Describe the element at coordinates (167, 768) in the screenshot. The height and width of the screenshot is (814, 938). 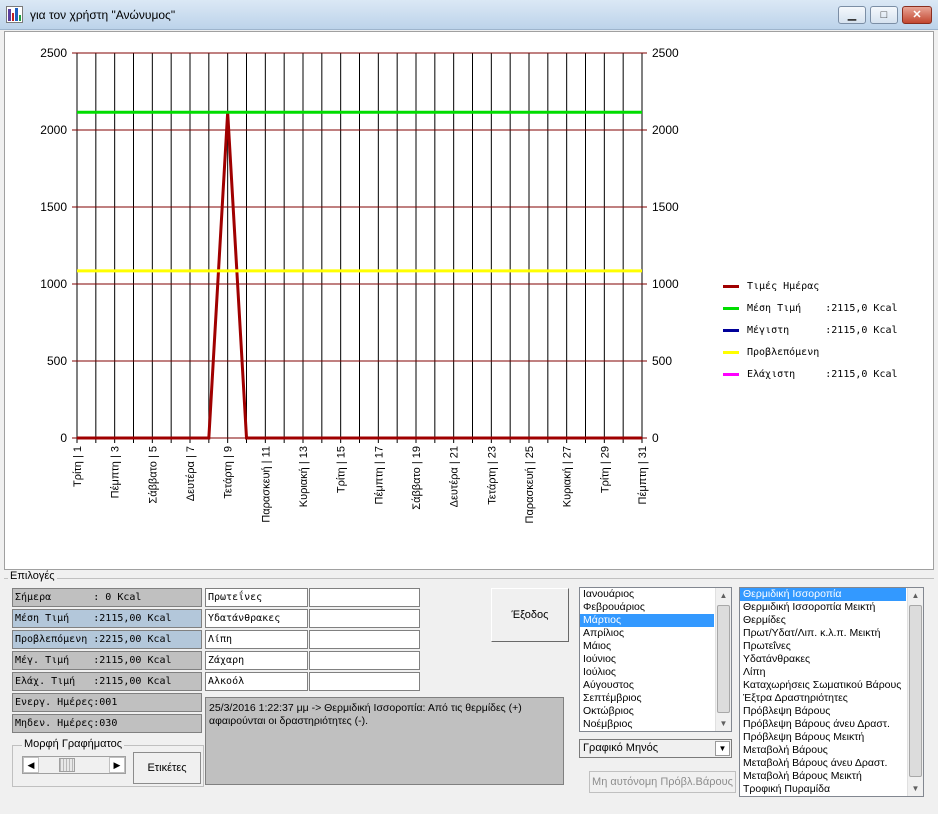
I see `labels-button: Ετικέτες` at that location.